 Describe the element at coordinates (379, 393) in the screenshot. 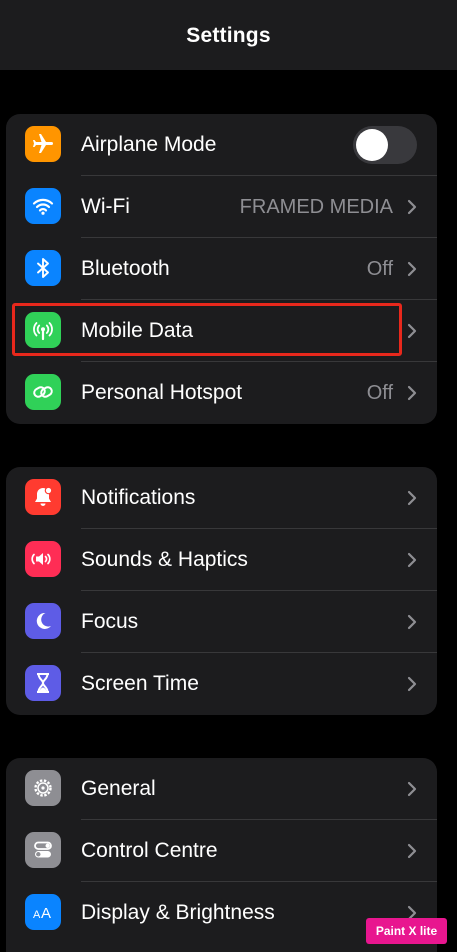

I see `hotspot-status-value: Off` at that location.